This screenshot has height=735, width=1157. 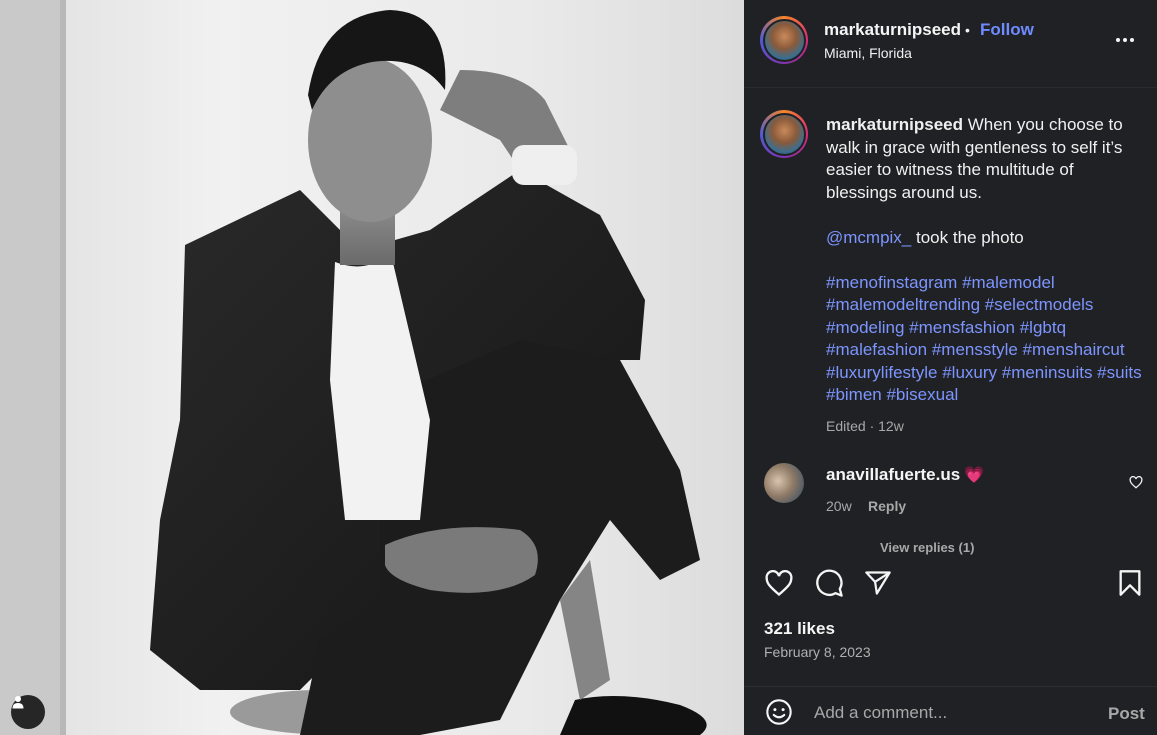 What do you see at coordinates (28, 712) in the screenshot?
I see `tagged-people-button` at bounding box center [28, 712].